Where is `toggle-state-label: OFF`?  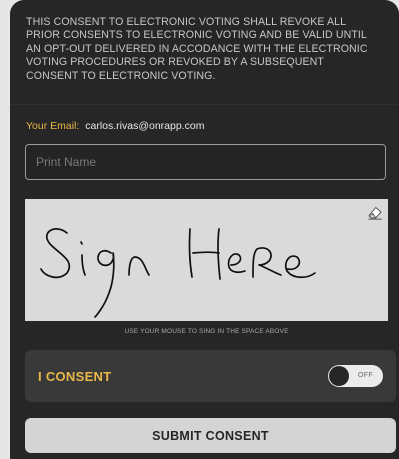 toggle-state-label: OFF is located at coordinates (365, 375).